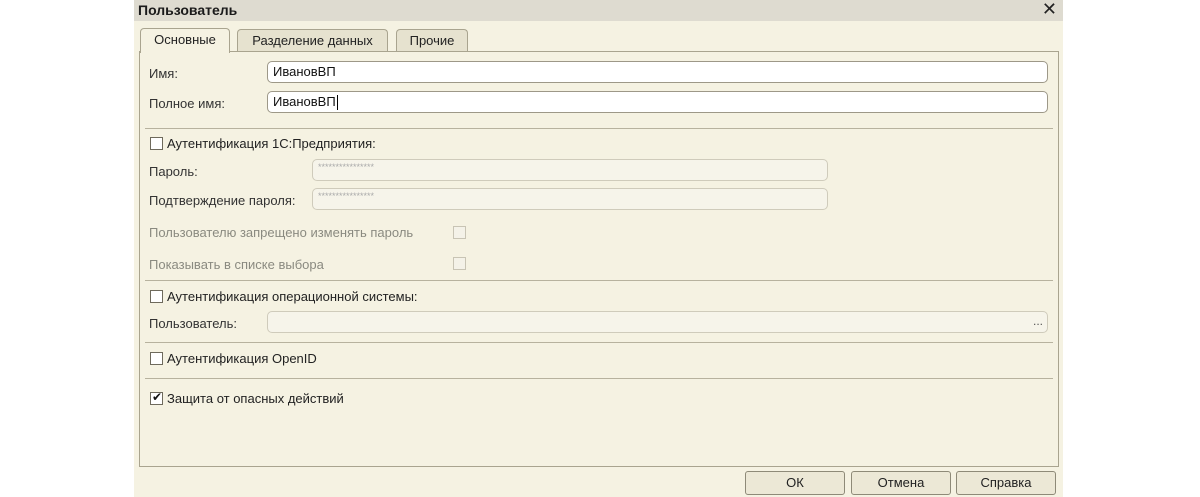  I want to click on fullname-label: Полное имя:, so click(187, 103).